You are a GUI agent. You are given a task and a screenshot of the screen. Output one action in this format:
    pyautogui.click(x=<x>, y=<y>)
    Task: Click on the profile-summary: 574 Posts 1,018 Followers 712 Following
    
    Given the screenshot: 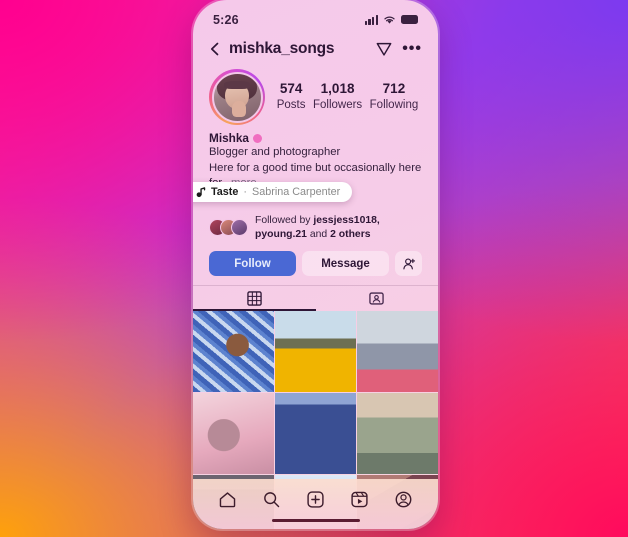 What is the action you would take?
    pyautogui.click(x=315, y=94)
    